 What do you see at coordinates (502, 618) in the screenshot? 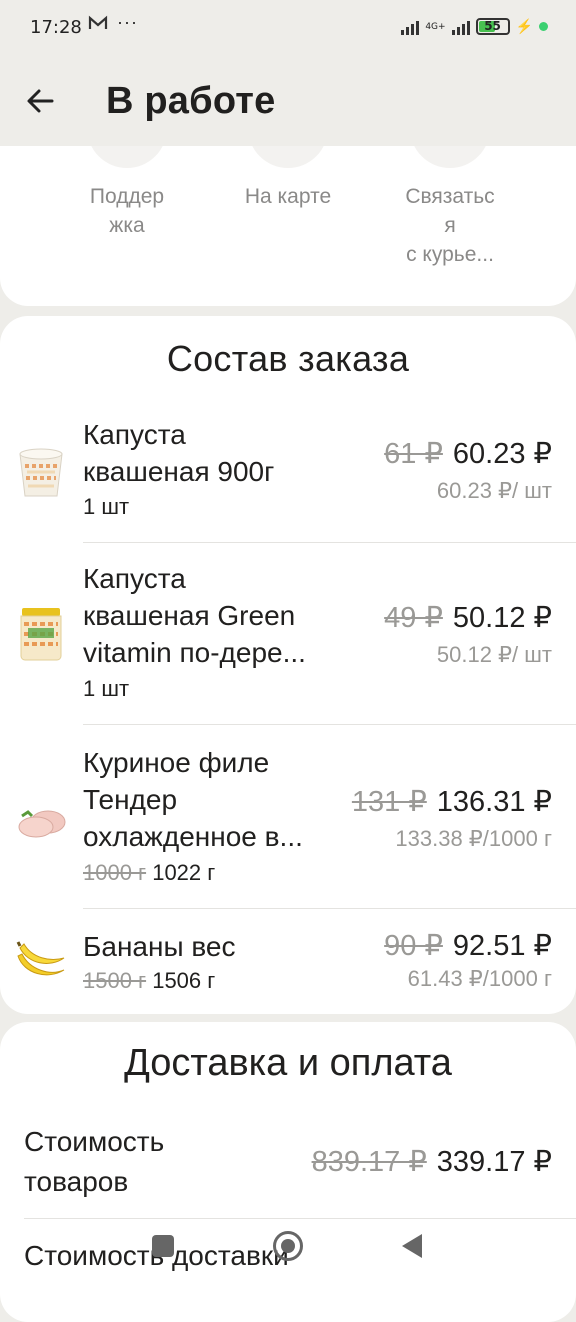
I see `item-new-price: 50.12 ₽` at bounding box center [502, 618].